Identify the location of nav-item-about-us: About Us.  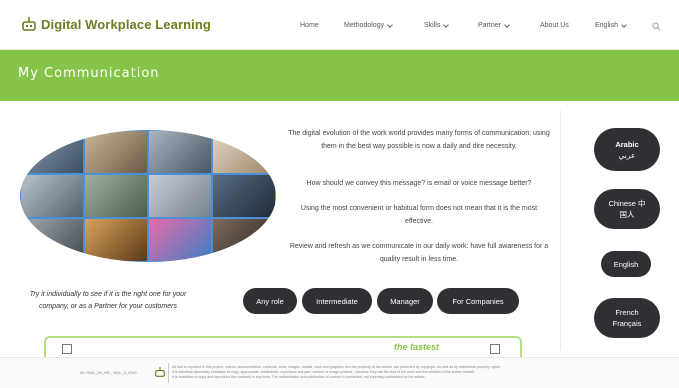
(554, 25).